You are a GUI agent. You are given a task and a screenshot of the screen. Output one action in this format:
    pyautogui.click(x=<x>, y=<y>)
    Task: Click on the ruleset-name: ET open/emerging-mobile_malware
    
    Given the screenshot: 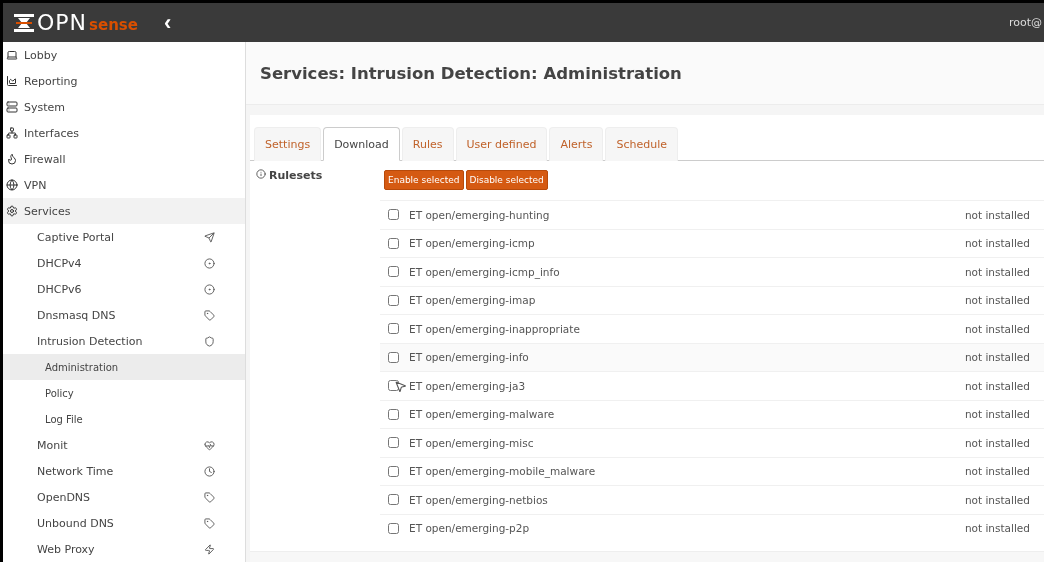 What is the action you would take?
    pyautogui.click(x=503, y=471)
    